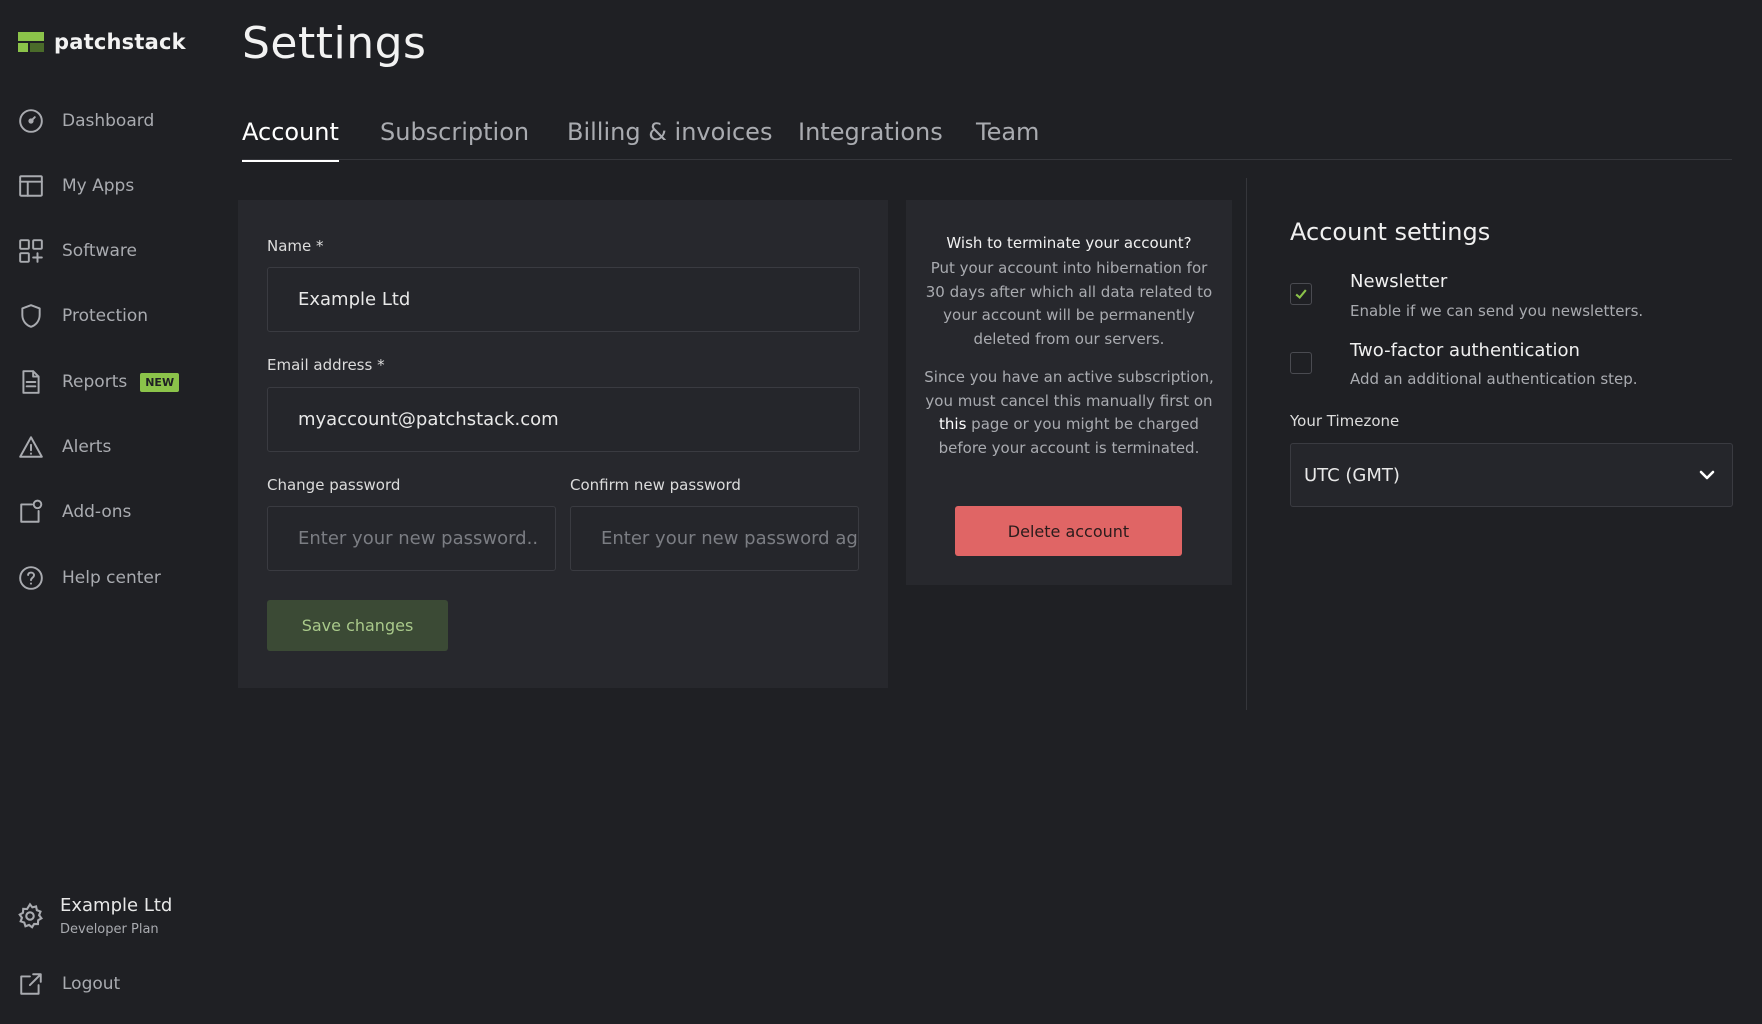 The height and width of the screenshot is (1024, 1762). Describe the element at coordinates (95, 382) in the screenshot. I see `sidebar-item-label: Reports` at that location.